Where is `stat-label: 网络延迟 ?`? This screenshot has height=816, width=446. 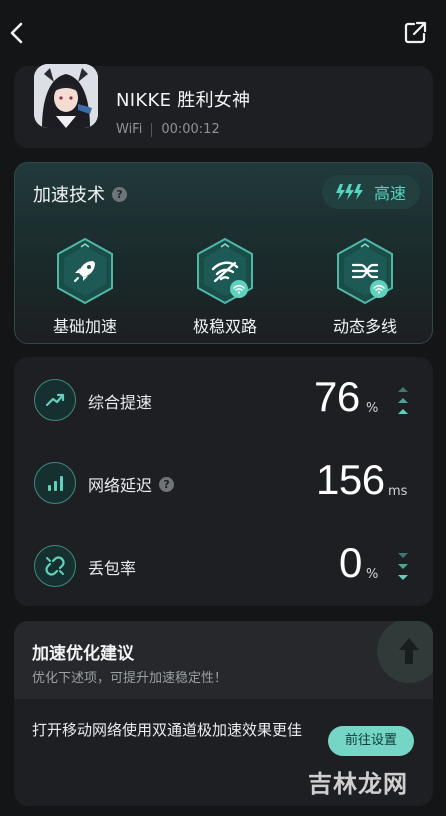 stat-label: 网络延迟 ? is located at coordinates (131, 484).